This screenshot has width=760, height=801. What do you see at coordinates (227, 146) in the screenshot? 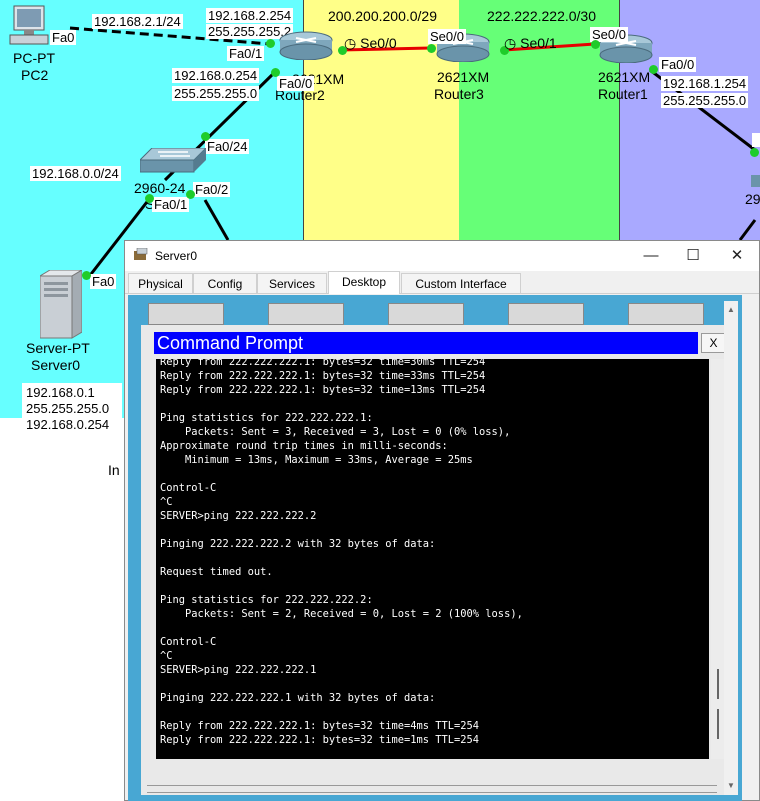
I see `switch-port-up: Fa0/24` at bounding box center [227, 146].